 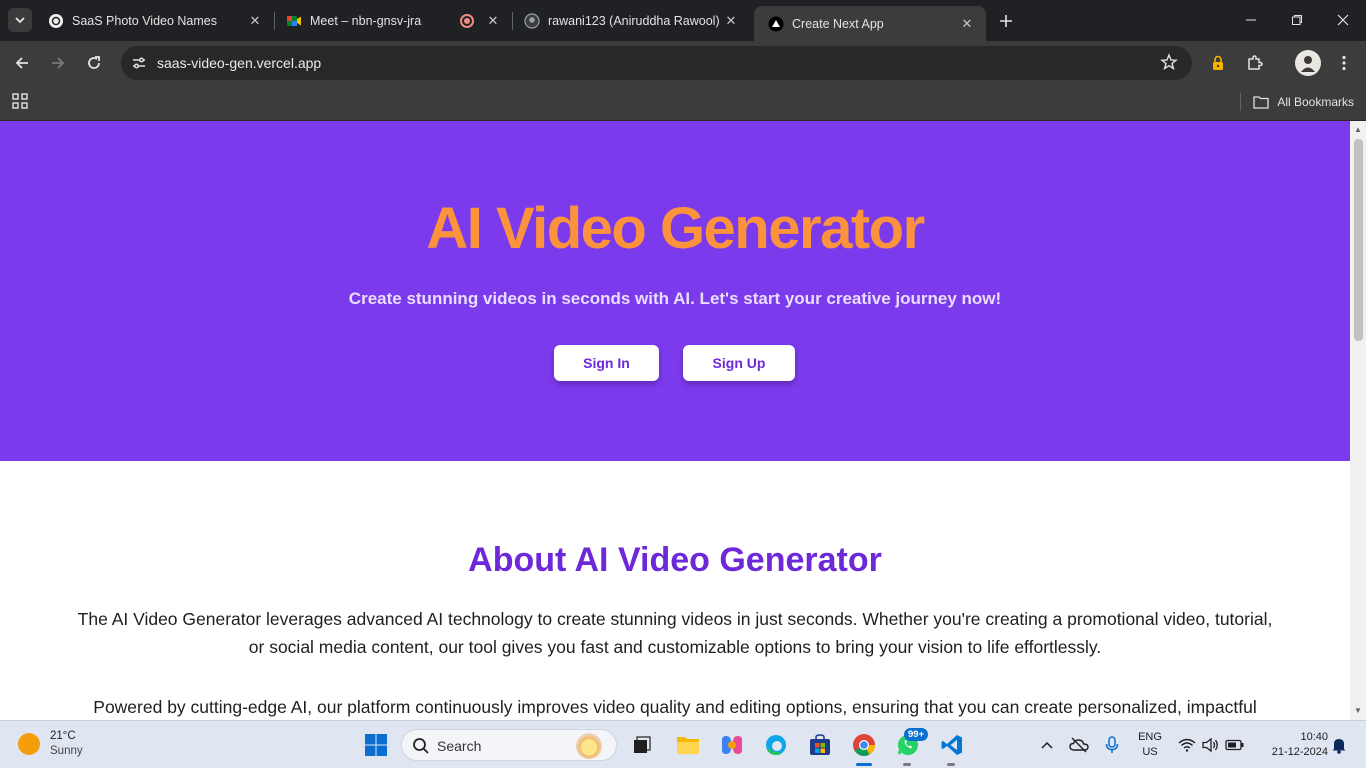 What do you see at coordinates (66, 751) in the screenshot?
I see `weather-desc: Sunny` at bounding box center [66, 751].